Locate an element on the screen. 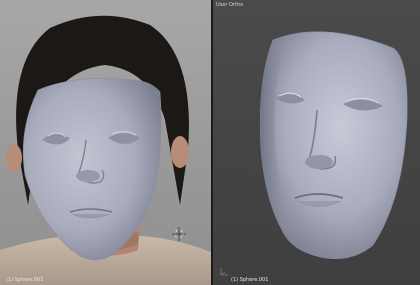 The image size is (420, 285). view-header-label: User Ortho is located at coordinates (230, 5).